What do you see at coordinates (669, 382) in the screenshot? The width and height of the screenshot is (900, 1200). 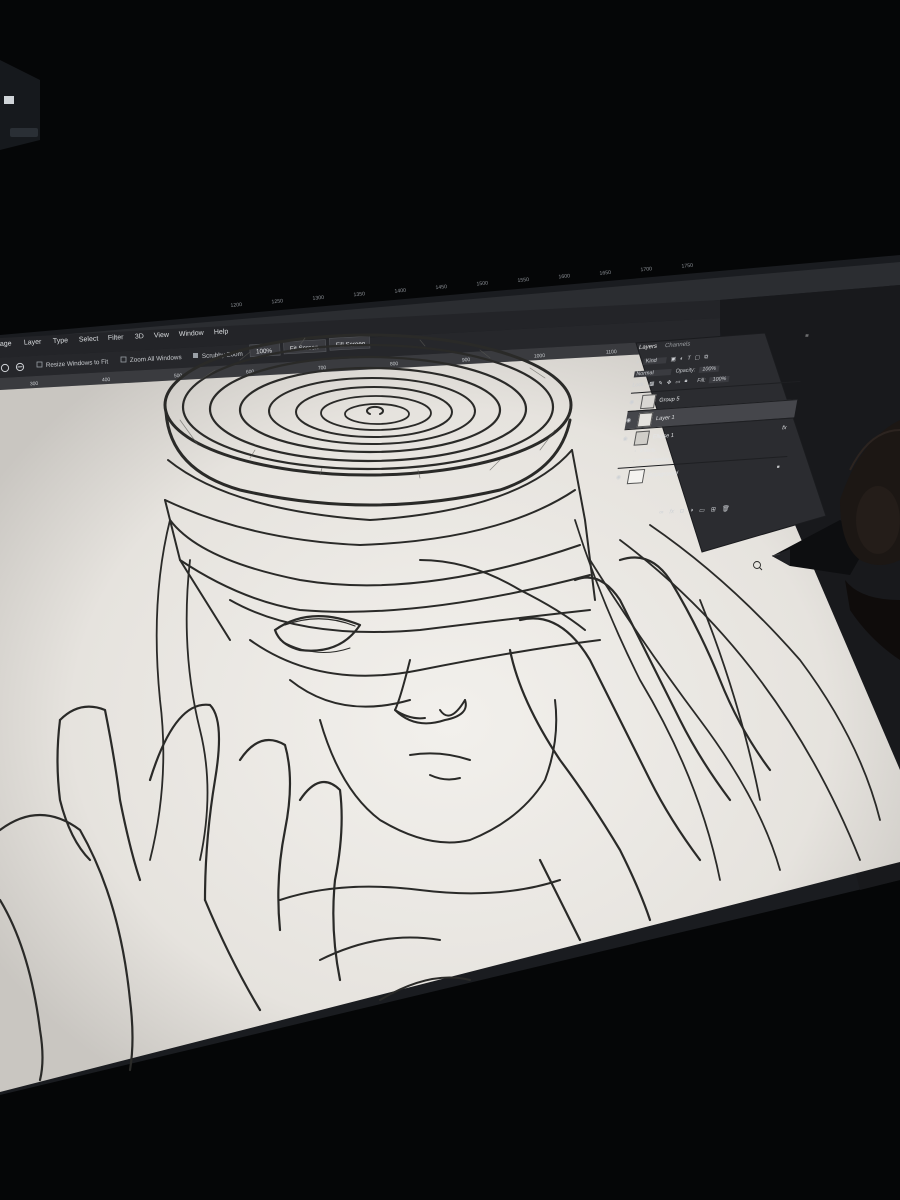 I see `lock-move-icon: ✥` at bounding box center [669, 382].